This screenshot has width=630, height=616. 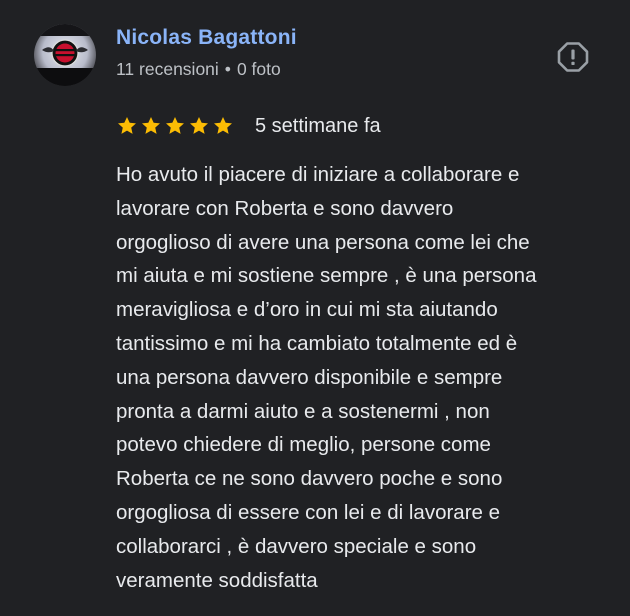 I want to click on report-button, so click(x=573, y=57).